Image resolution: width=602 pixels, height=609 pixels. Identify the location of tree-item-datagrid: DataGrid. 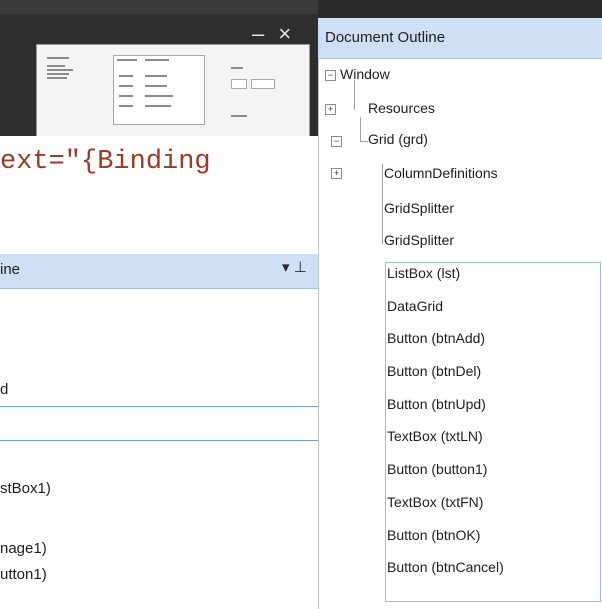
(415, 306).